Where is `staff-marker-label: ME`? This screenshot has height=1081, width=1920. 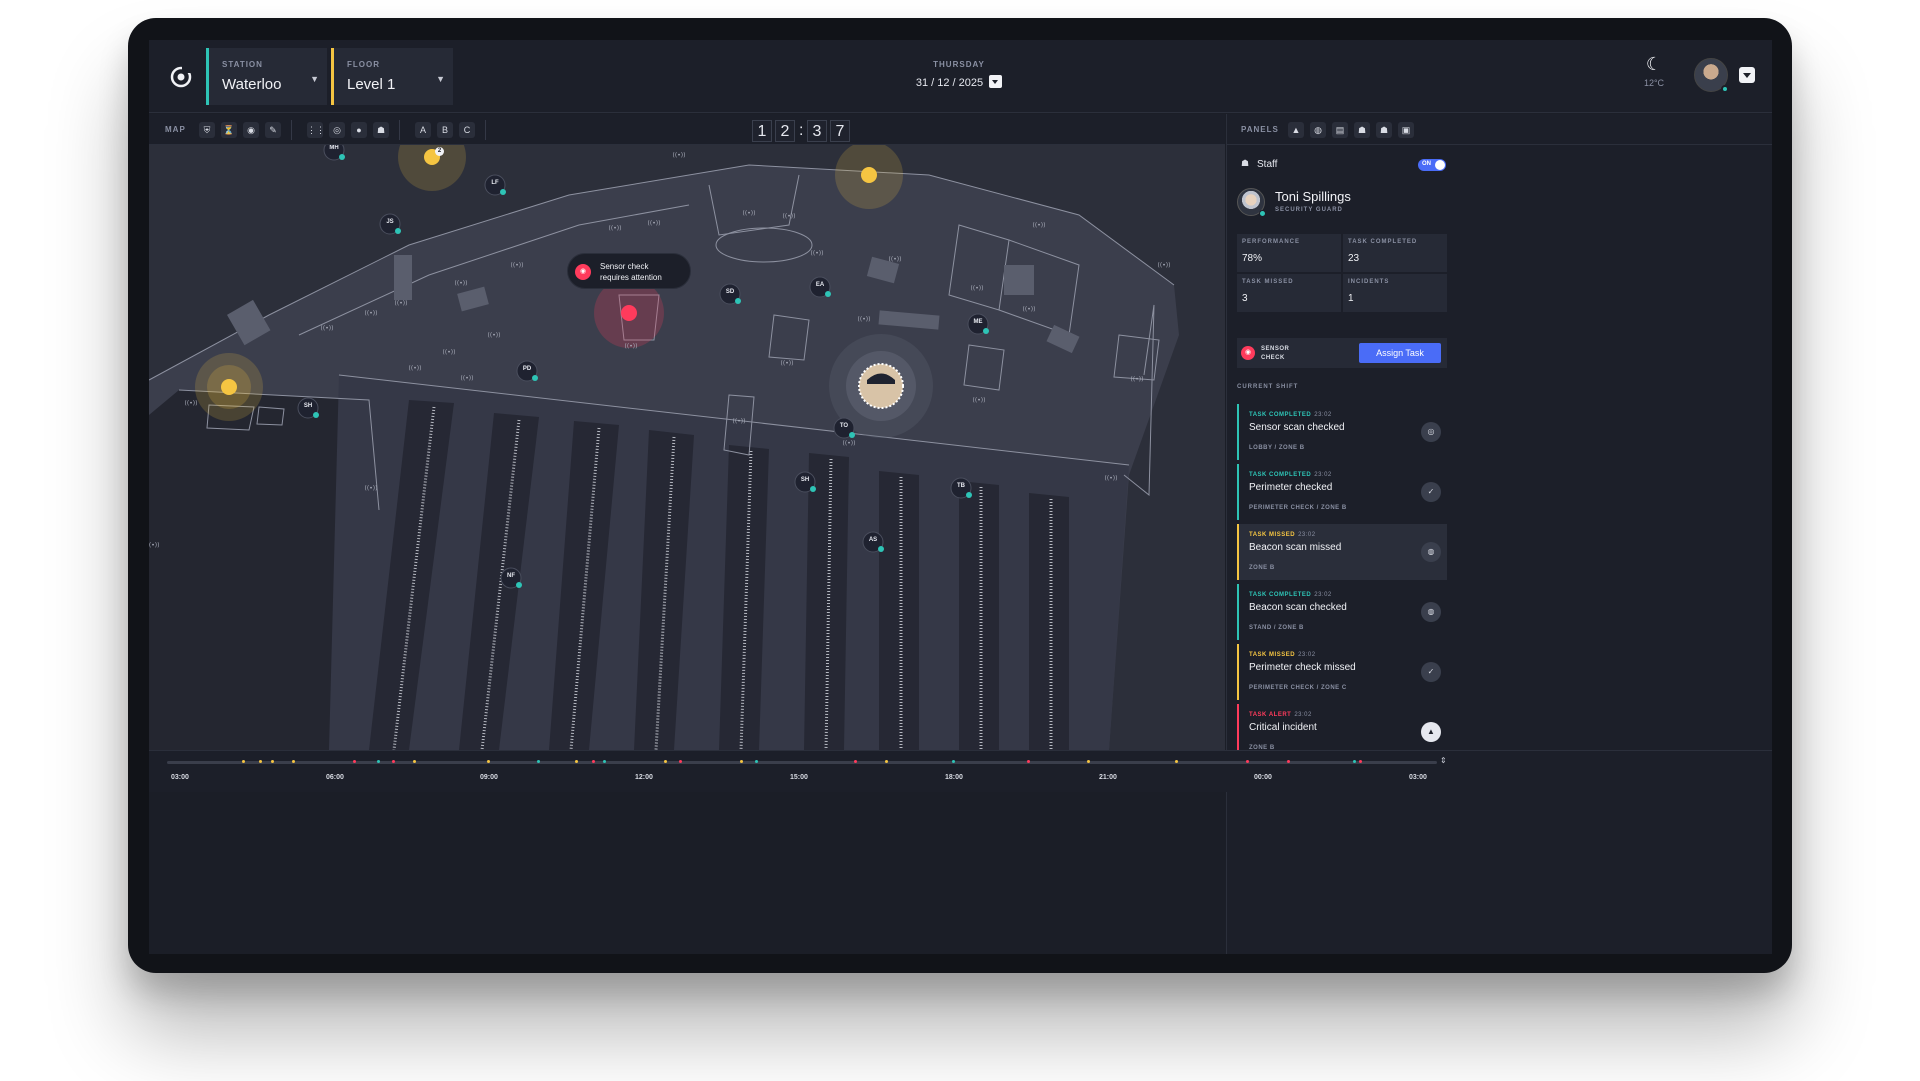 staff-marker-label: ME is located at coordinates (978, 322).